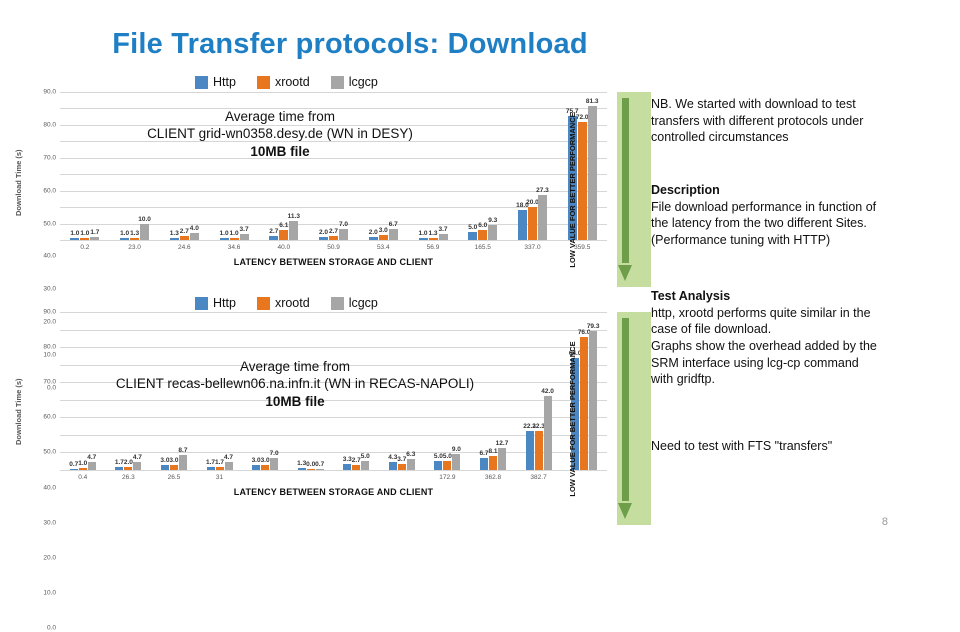 This screenshot has width=960, height=632. Describe the element at coordinates (119, 463) in the screenshot. I see `bar-value-label: 1.7` at that location.